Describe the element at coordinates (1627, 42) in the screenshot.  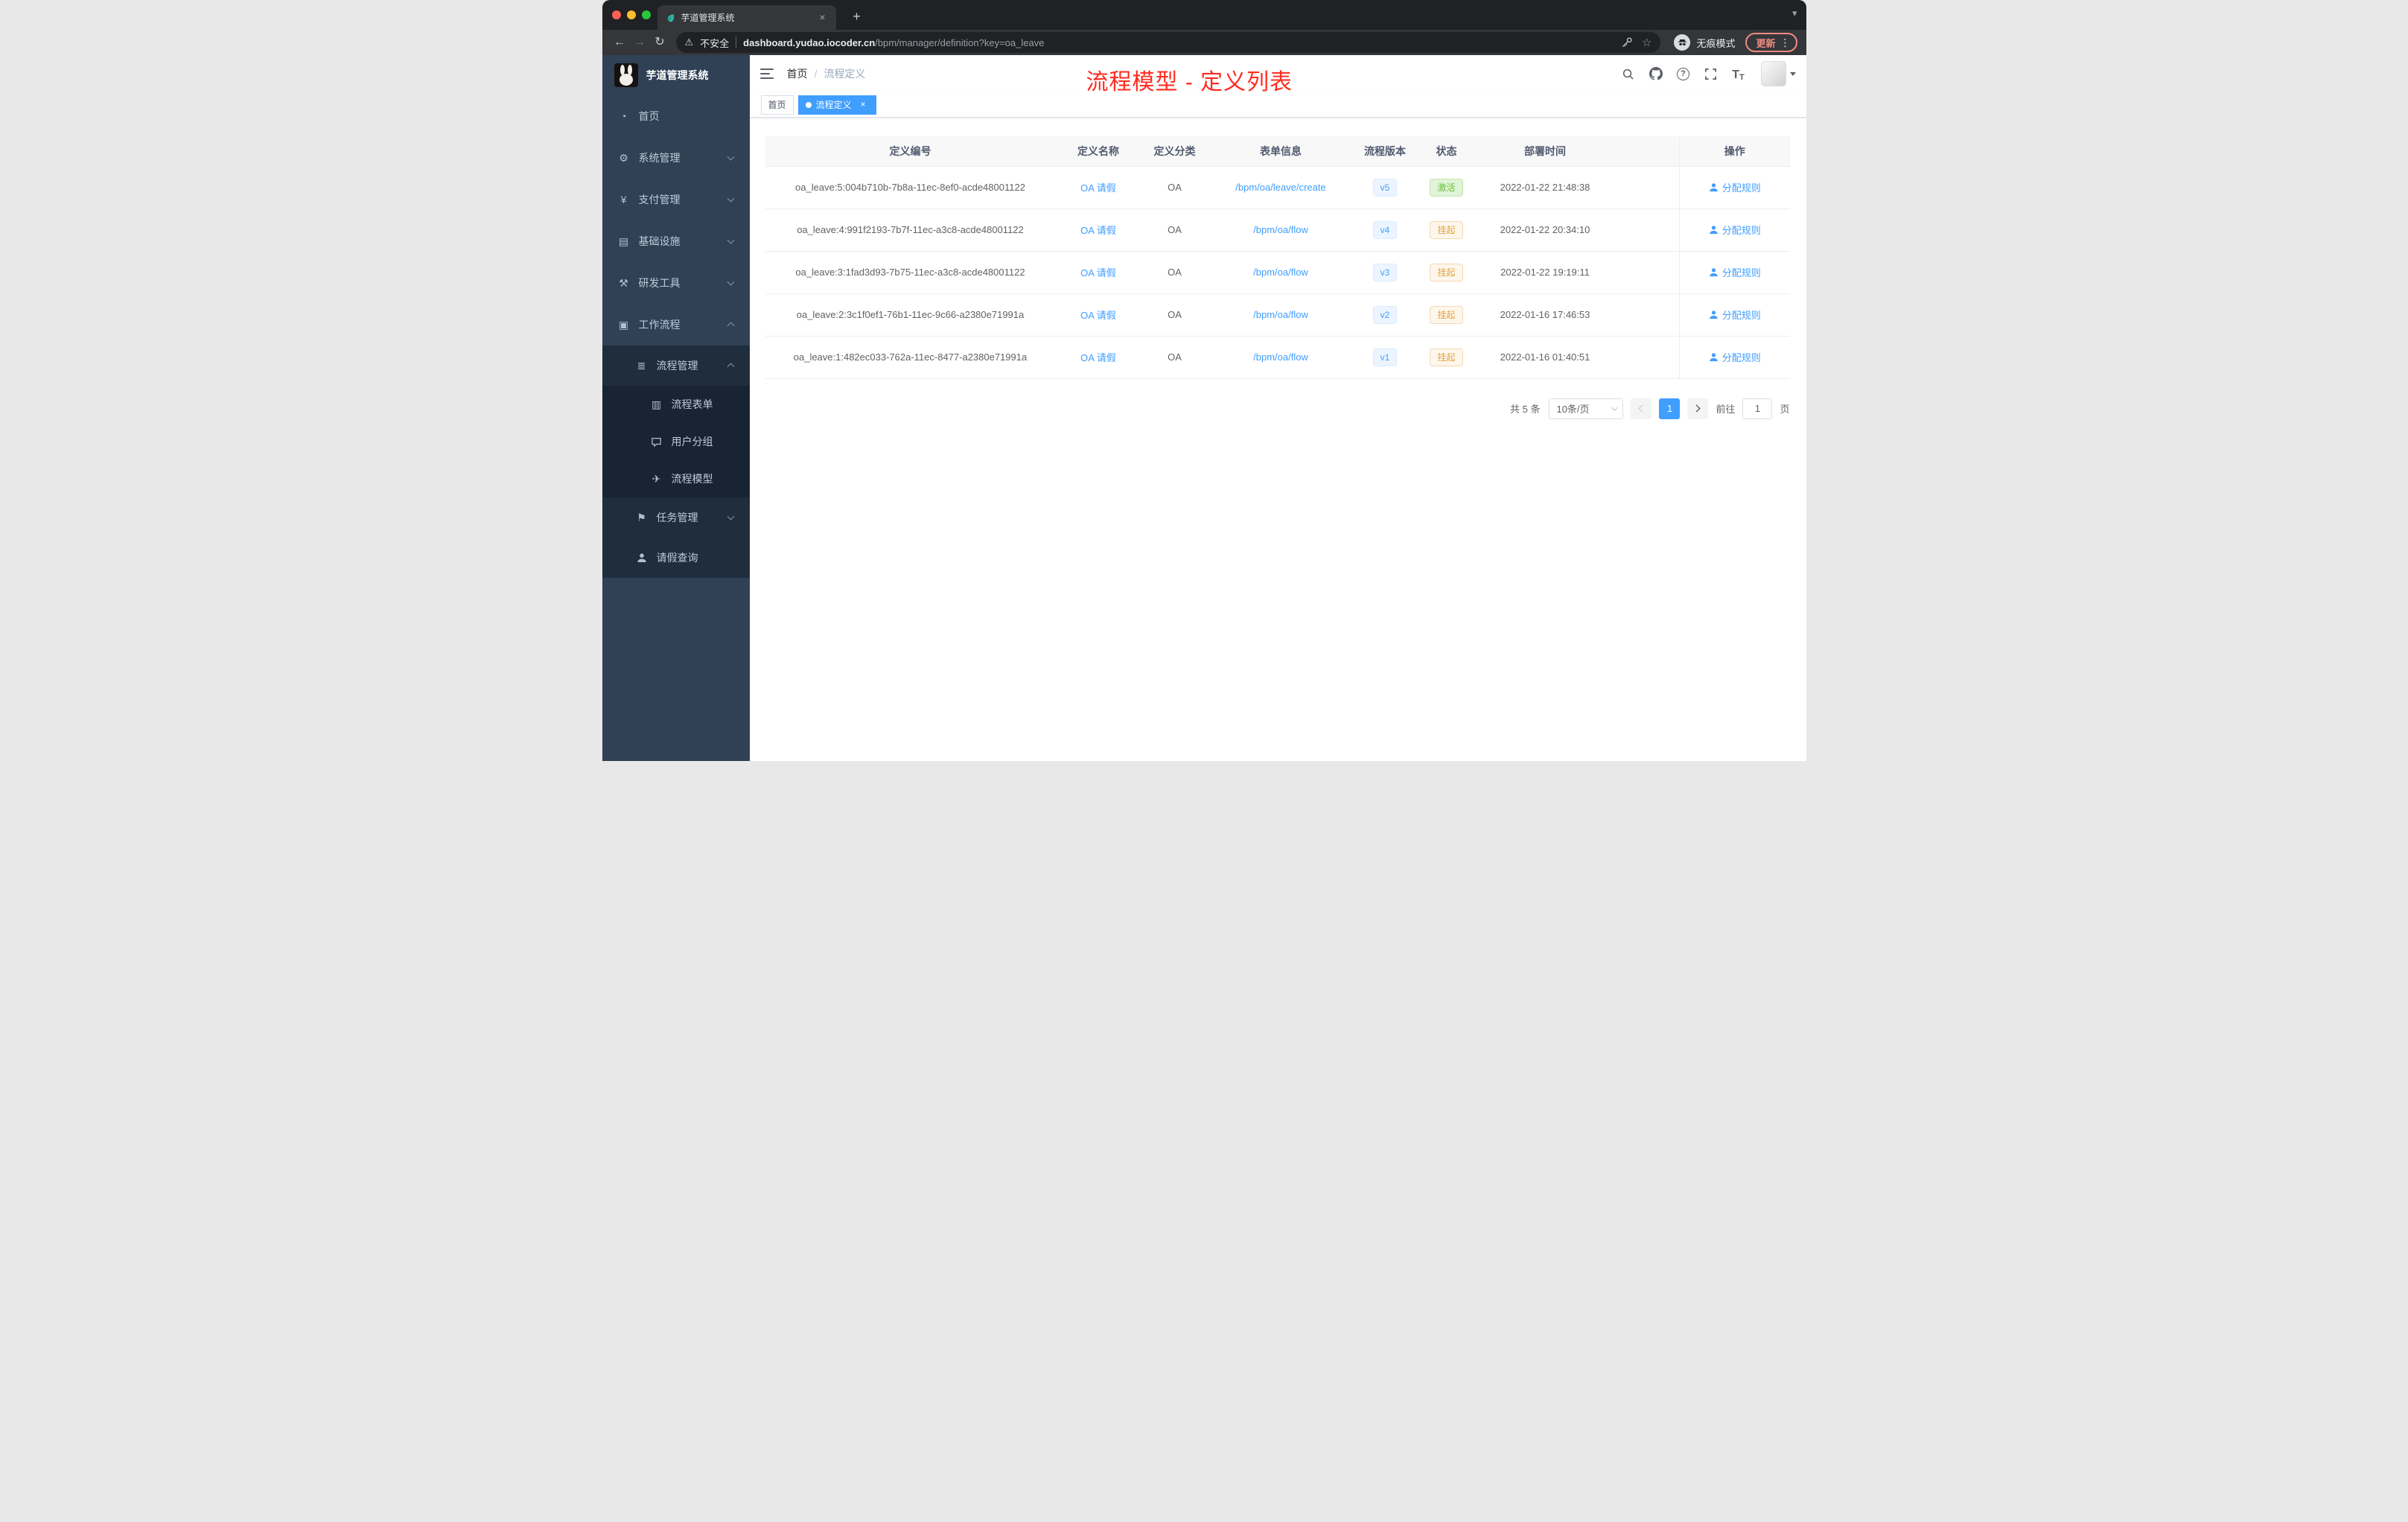
I see `password-key-icon` at that location.